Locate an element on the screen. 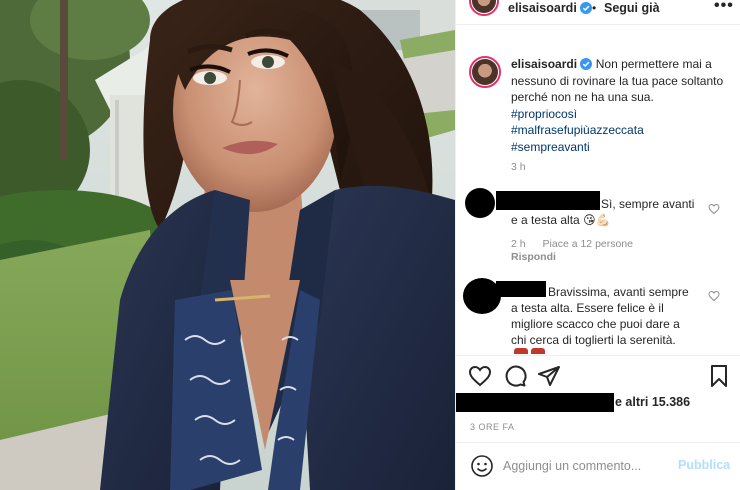 The width and height of the screenshot is (740, 490). comment-text: e a testa alta 😘💪🏻 is located at coordinates (561, 220).